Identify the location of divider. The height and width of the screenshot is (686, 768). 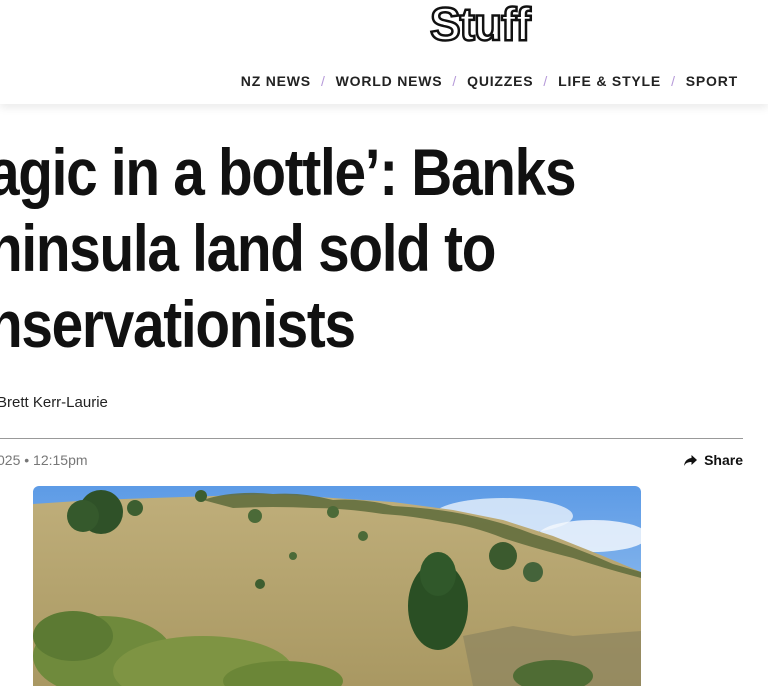
(371, 438).